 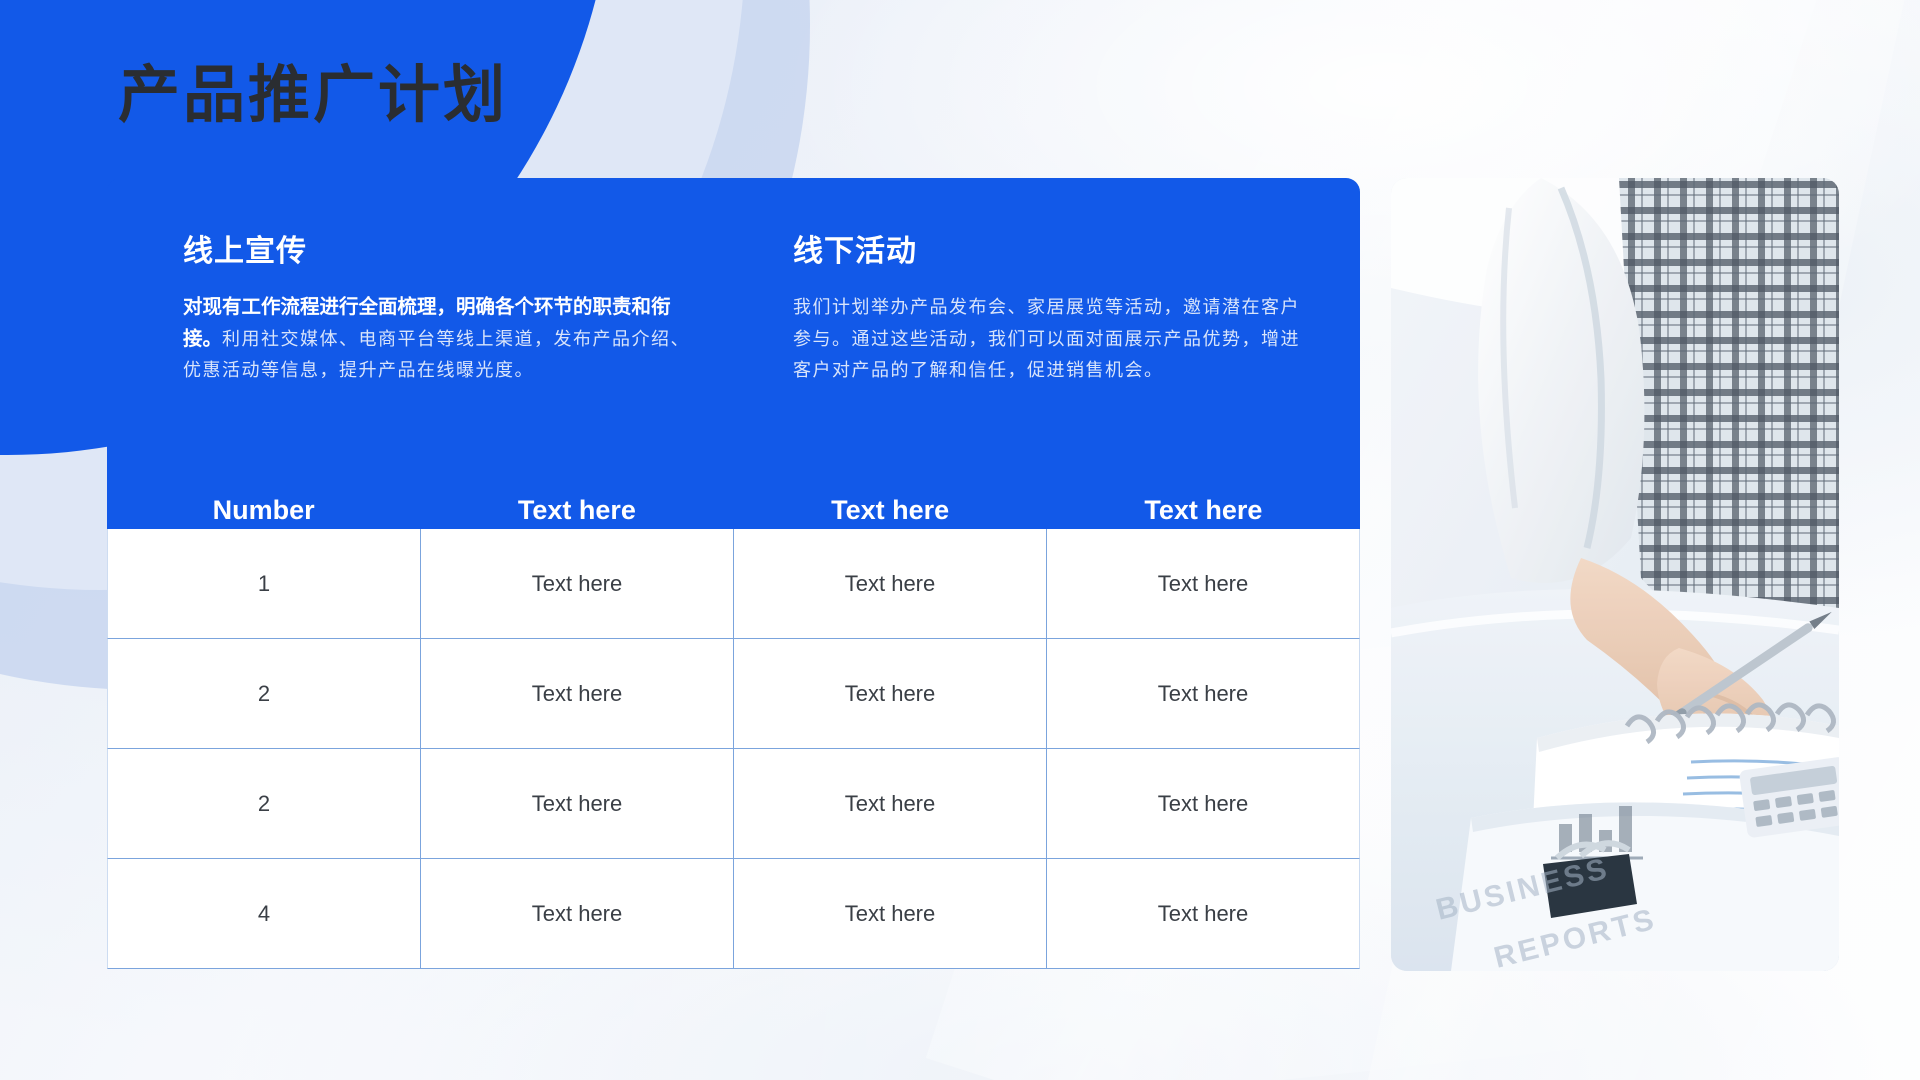 What do you see at coordinates (245, 251) in the screenshot?
I see `column-heading: 线上宣传` at bounding box center [245, 251].